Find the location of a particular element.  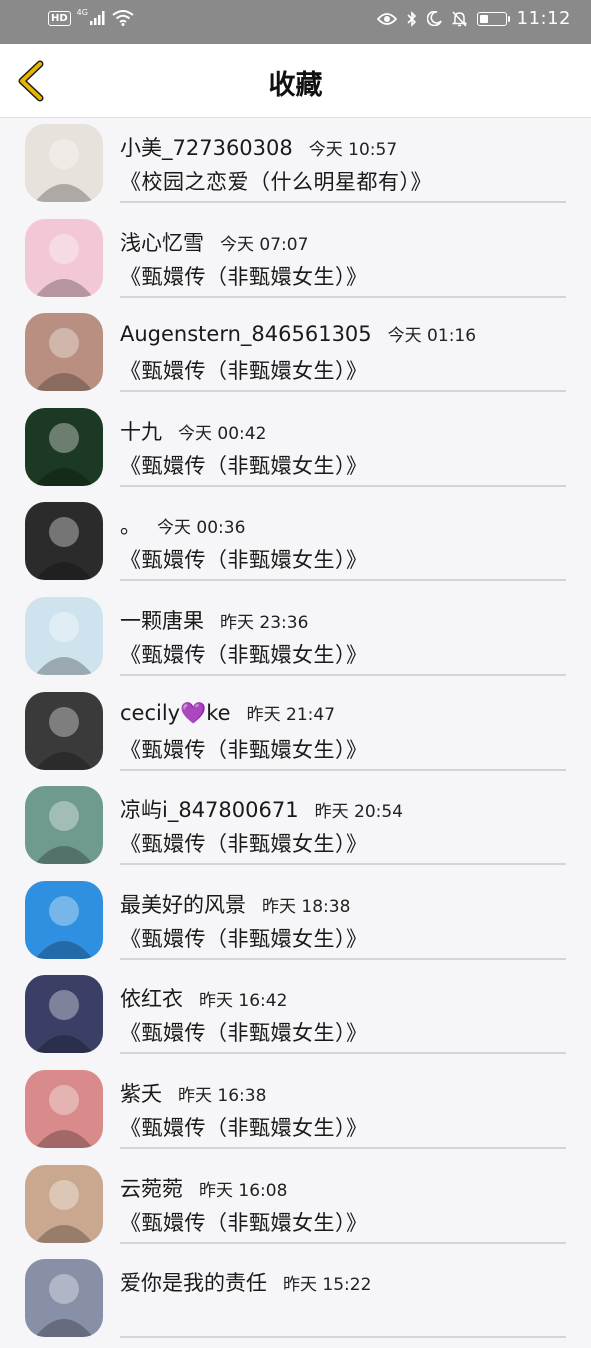

timestamp: 今天 07:07 is located at coordinates (264, 244).